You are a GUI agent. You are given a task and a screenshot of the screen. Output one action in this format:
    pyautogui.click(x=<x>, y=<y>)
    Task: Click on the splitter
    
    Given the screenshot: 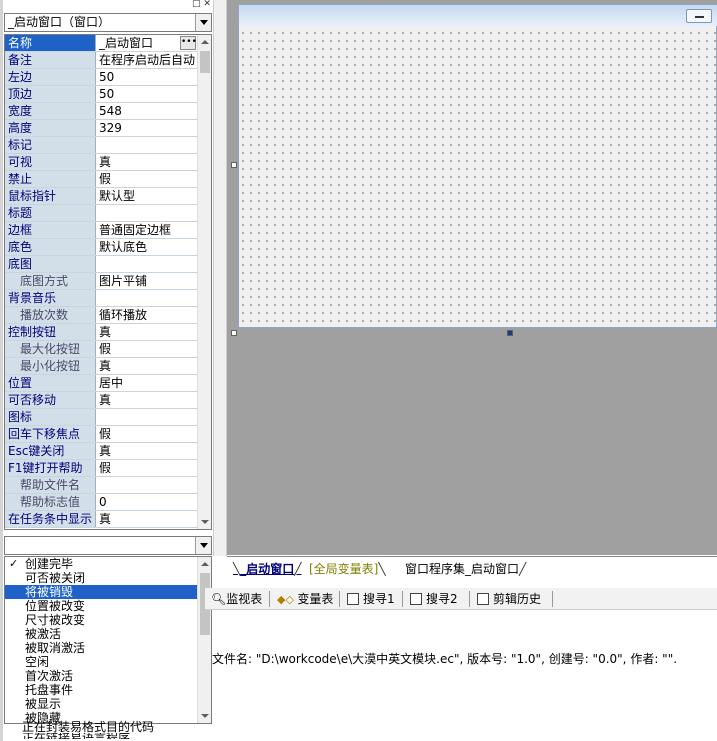 What is the action you would take?
    pyautogui.click(x=220, y=278)
    